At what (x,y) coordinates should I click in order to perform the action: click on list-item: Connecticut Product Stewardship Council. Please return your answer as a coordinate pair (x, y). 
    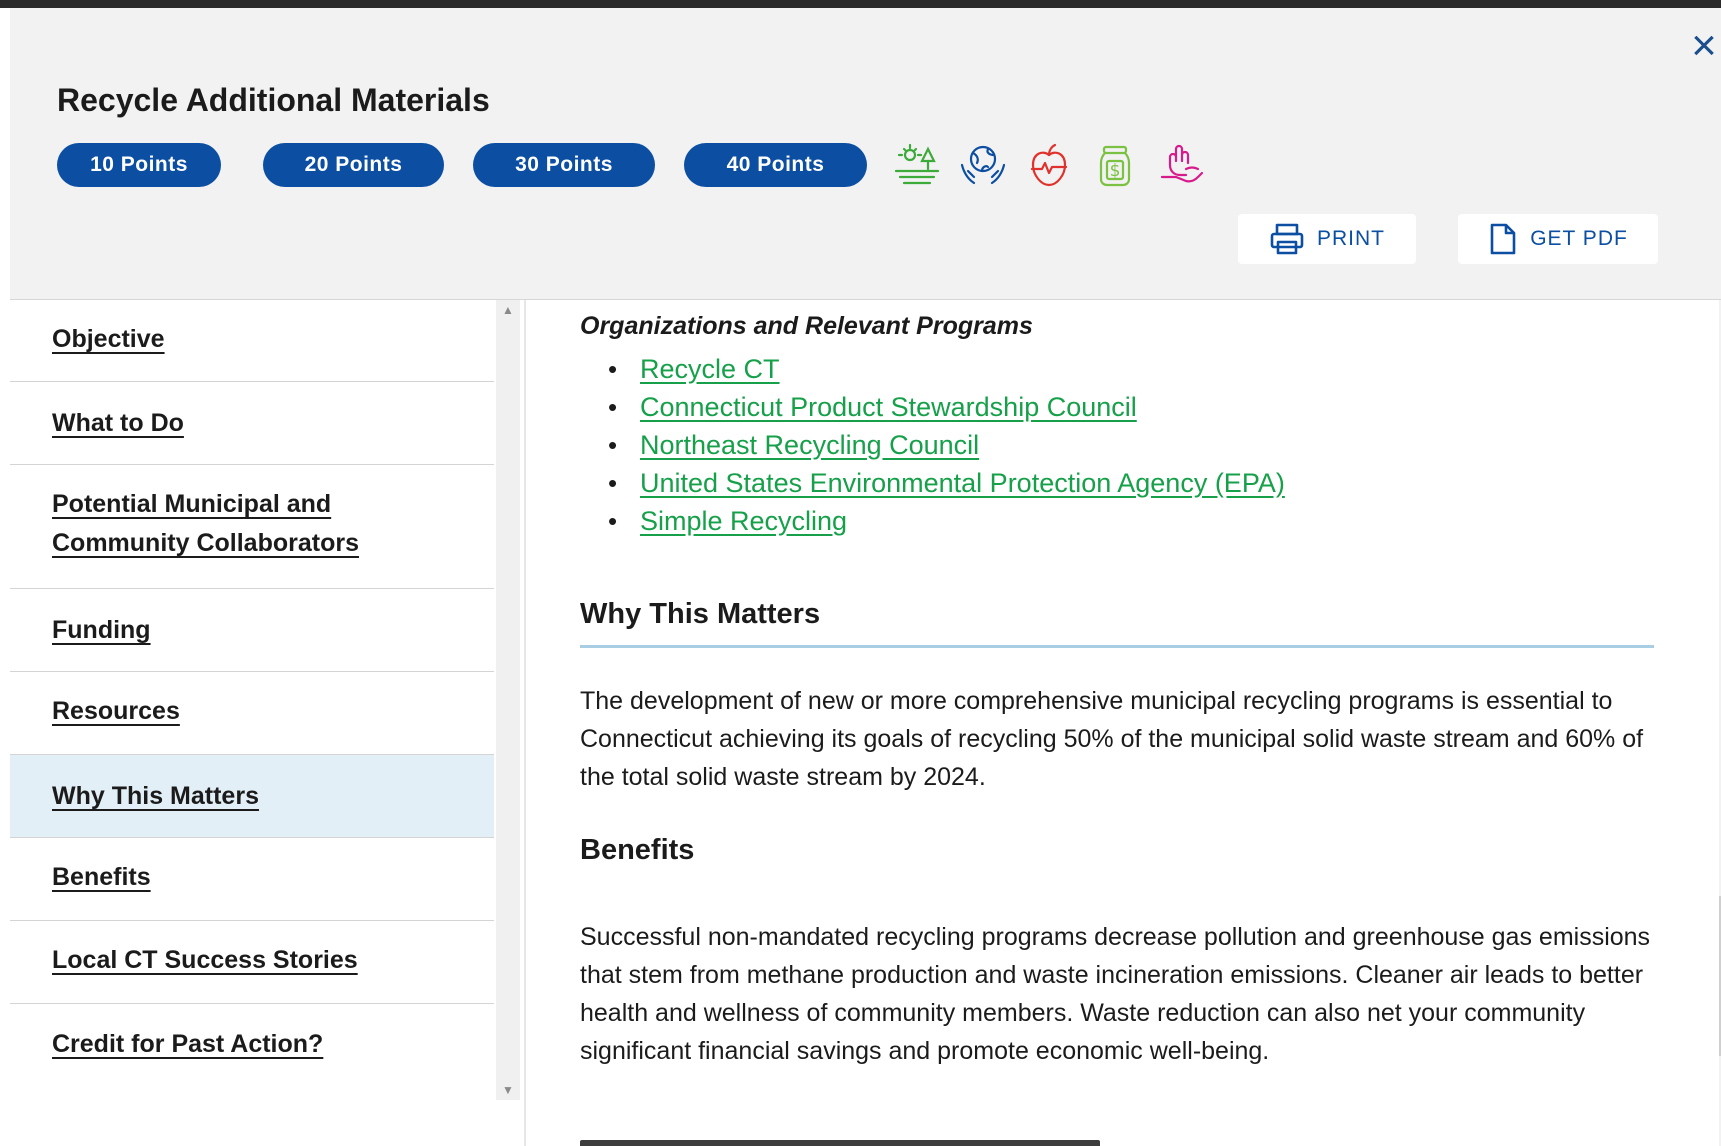
    Looking at the image, I should click on (942, 407).